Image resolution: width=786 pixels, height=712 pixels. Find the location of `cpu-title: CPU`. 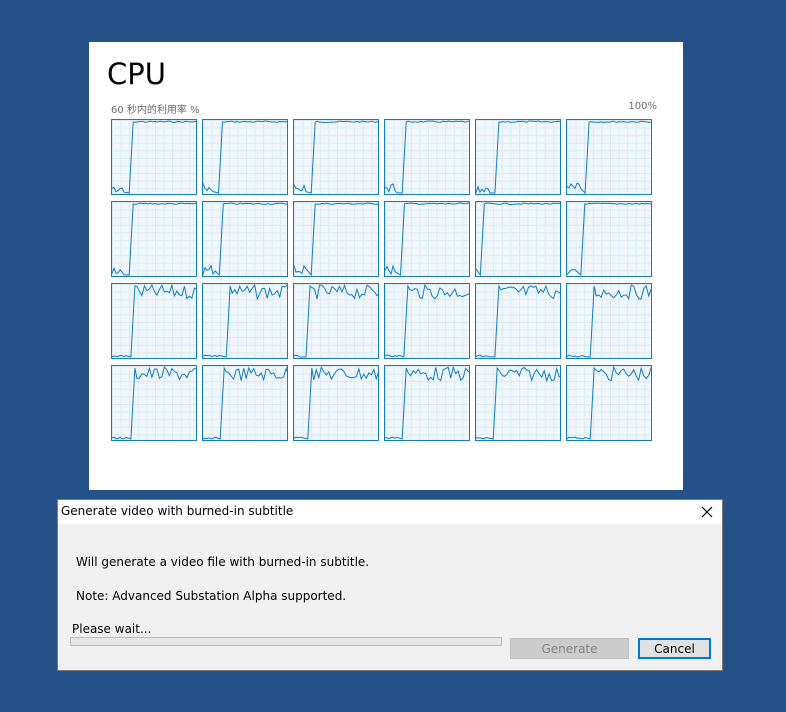

cpu-title: CPU is located at coordinates (136, 74).